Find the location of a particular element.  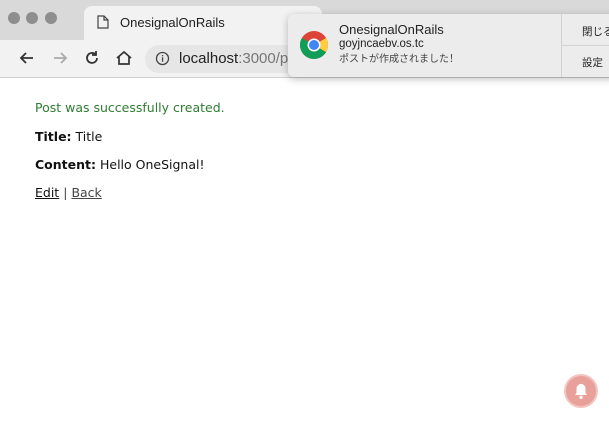

content-row: Content: Hello OneSignal! is located at coordinates (130, 165).